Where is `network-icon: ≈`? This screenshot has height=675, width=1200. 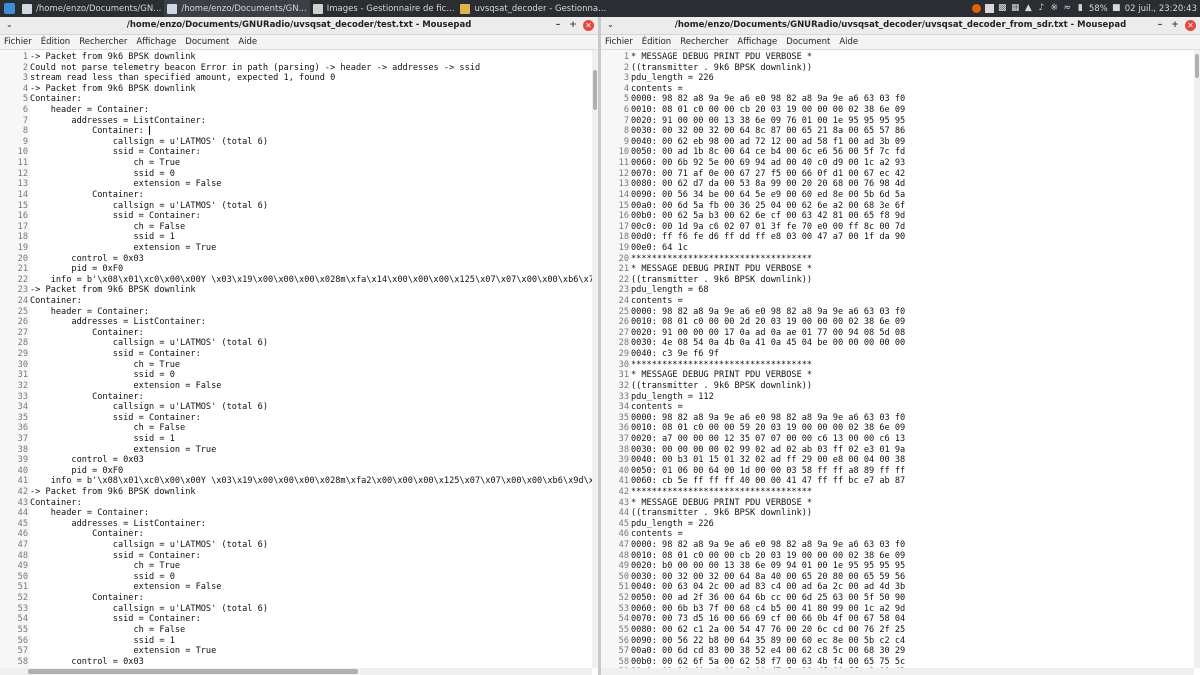
network-icon: ≈ is located at coordinates (1067, 8).